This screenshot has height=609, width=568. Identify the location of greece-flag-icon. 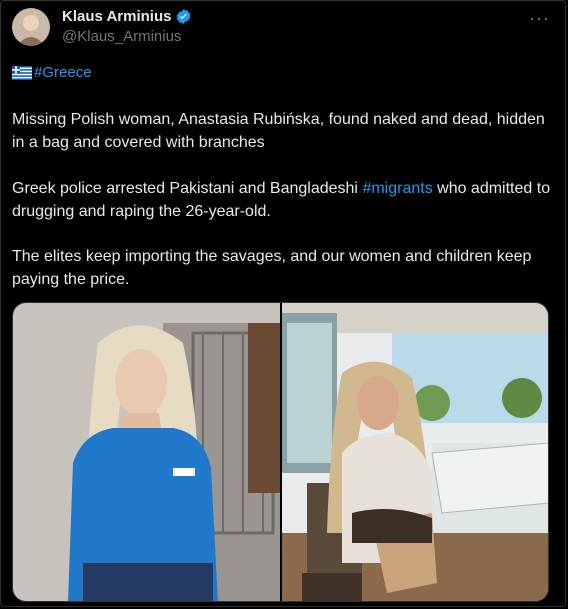
(22, 72).